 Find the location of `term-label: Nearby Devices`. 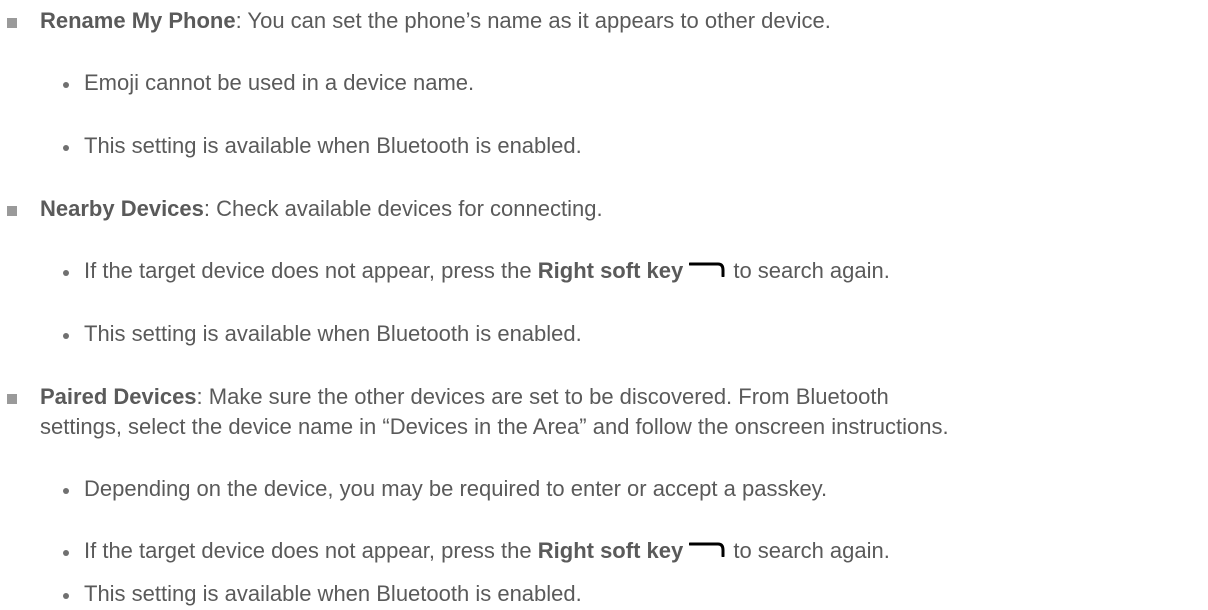

term-label: Nearby Devices is located at coordinates (122, 208).